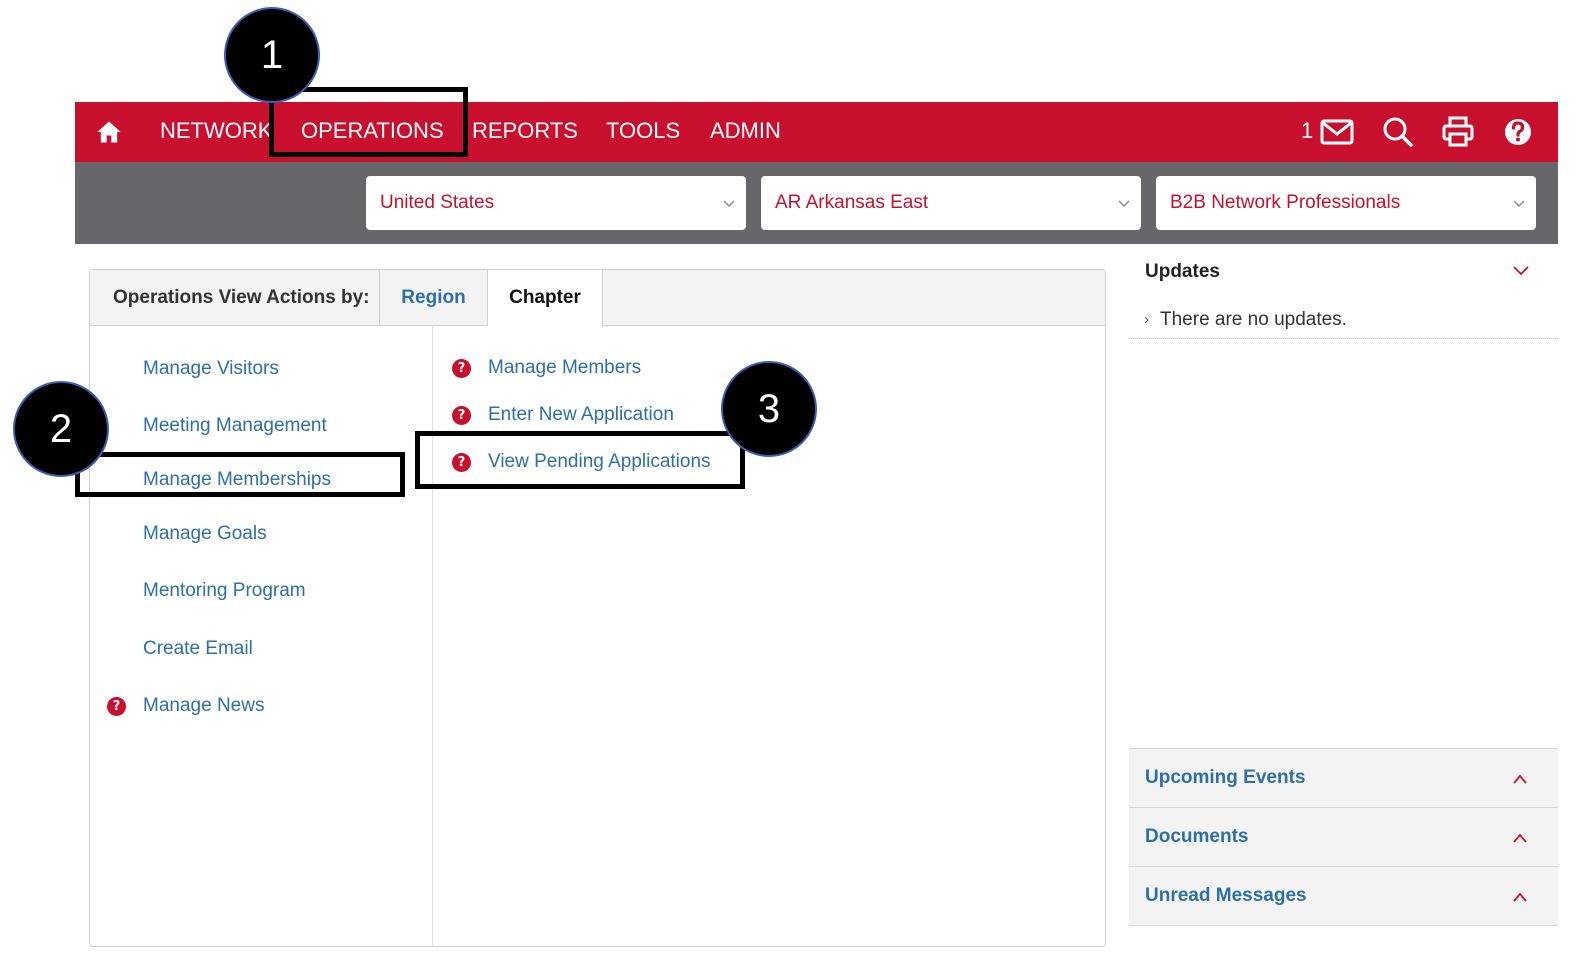 This screenshot has width=1583, height=973. Describe the element at coordinates (368, 122) in the screenshot. I see `highlight-box-operations` at that location.